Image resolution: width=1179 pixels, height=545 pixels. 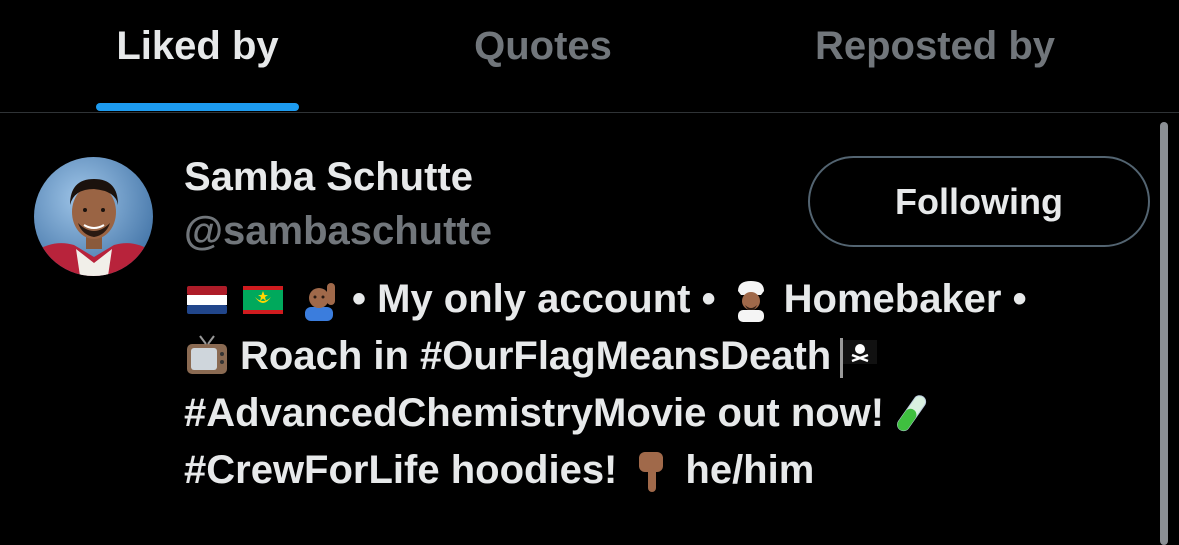 What do you see at coordinates (197, 107) in the screenshot?
I see `active-tab-indicator` at bounding box center [197, 107].